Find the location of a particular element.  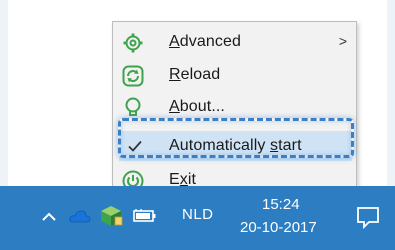

menu-item-advanced: Advanced > is located at coordinates (234, 42).